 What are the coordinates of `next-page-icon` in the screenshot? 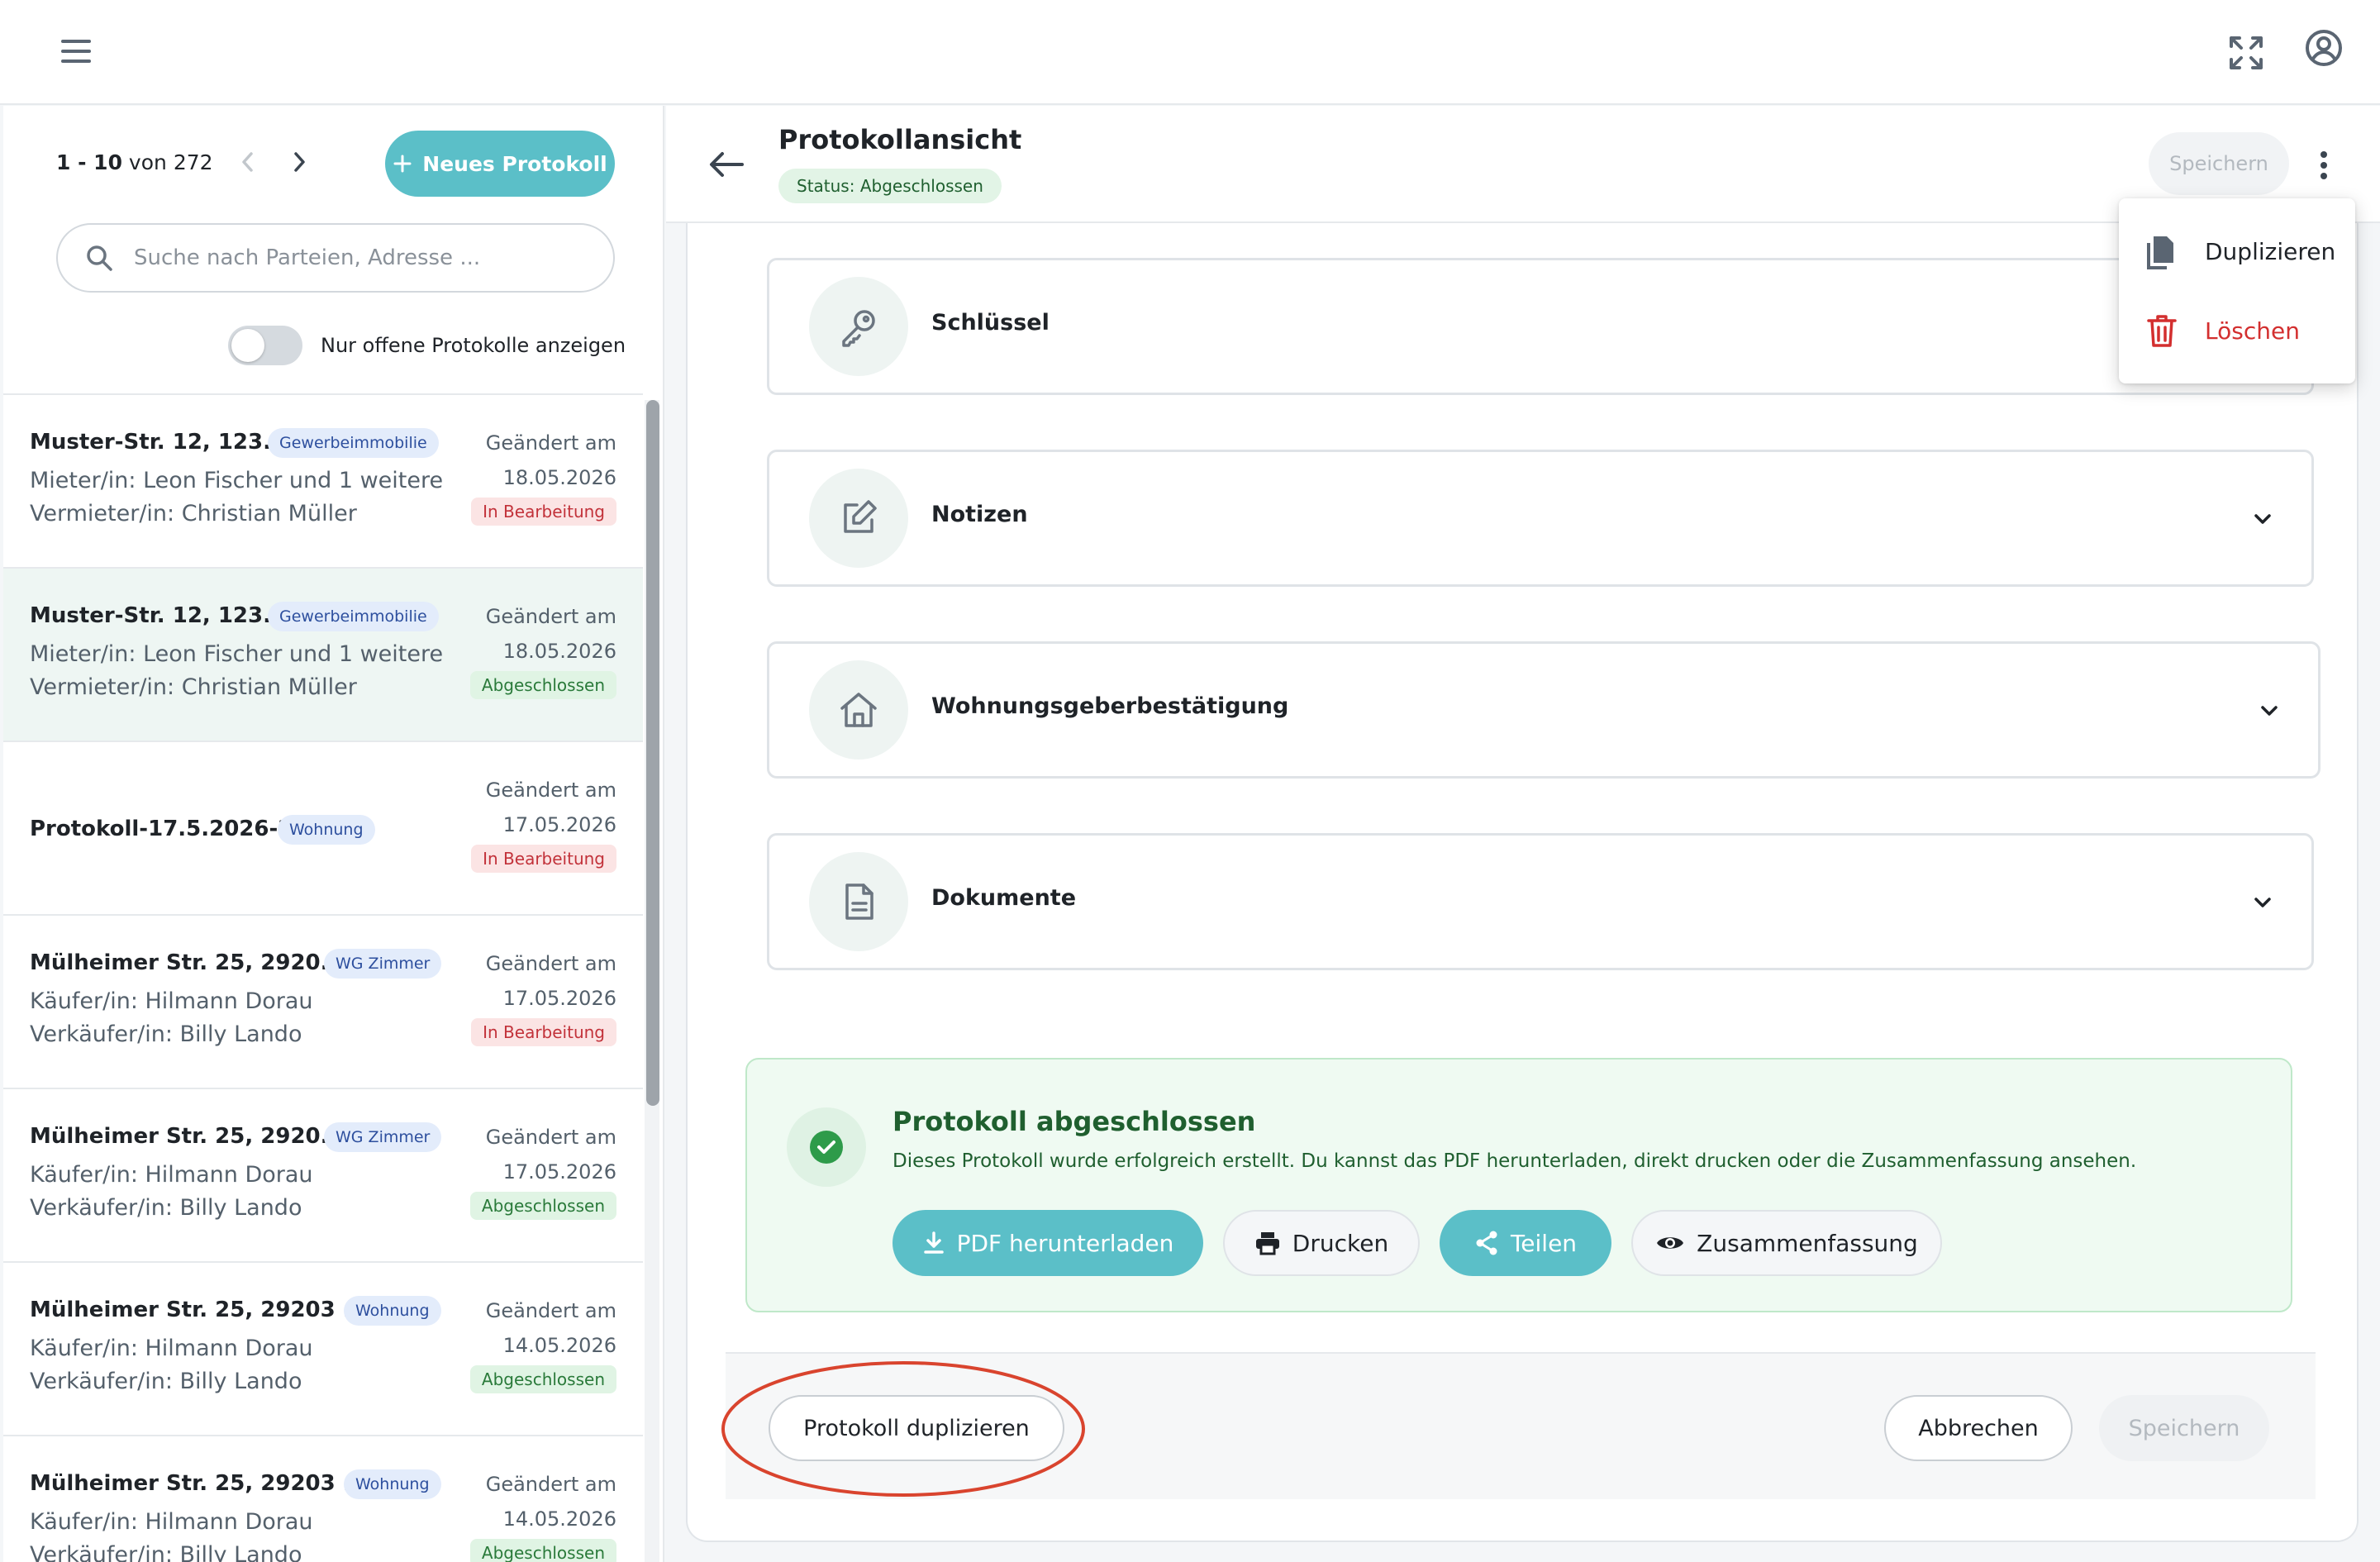 It's located at (299, 162).